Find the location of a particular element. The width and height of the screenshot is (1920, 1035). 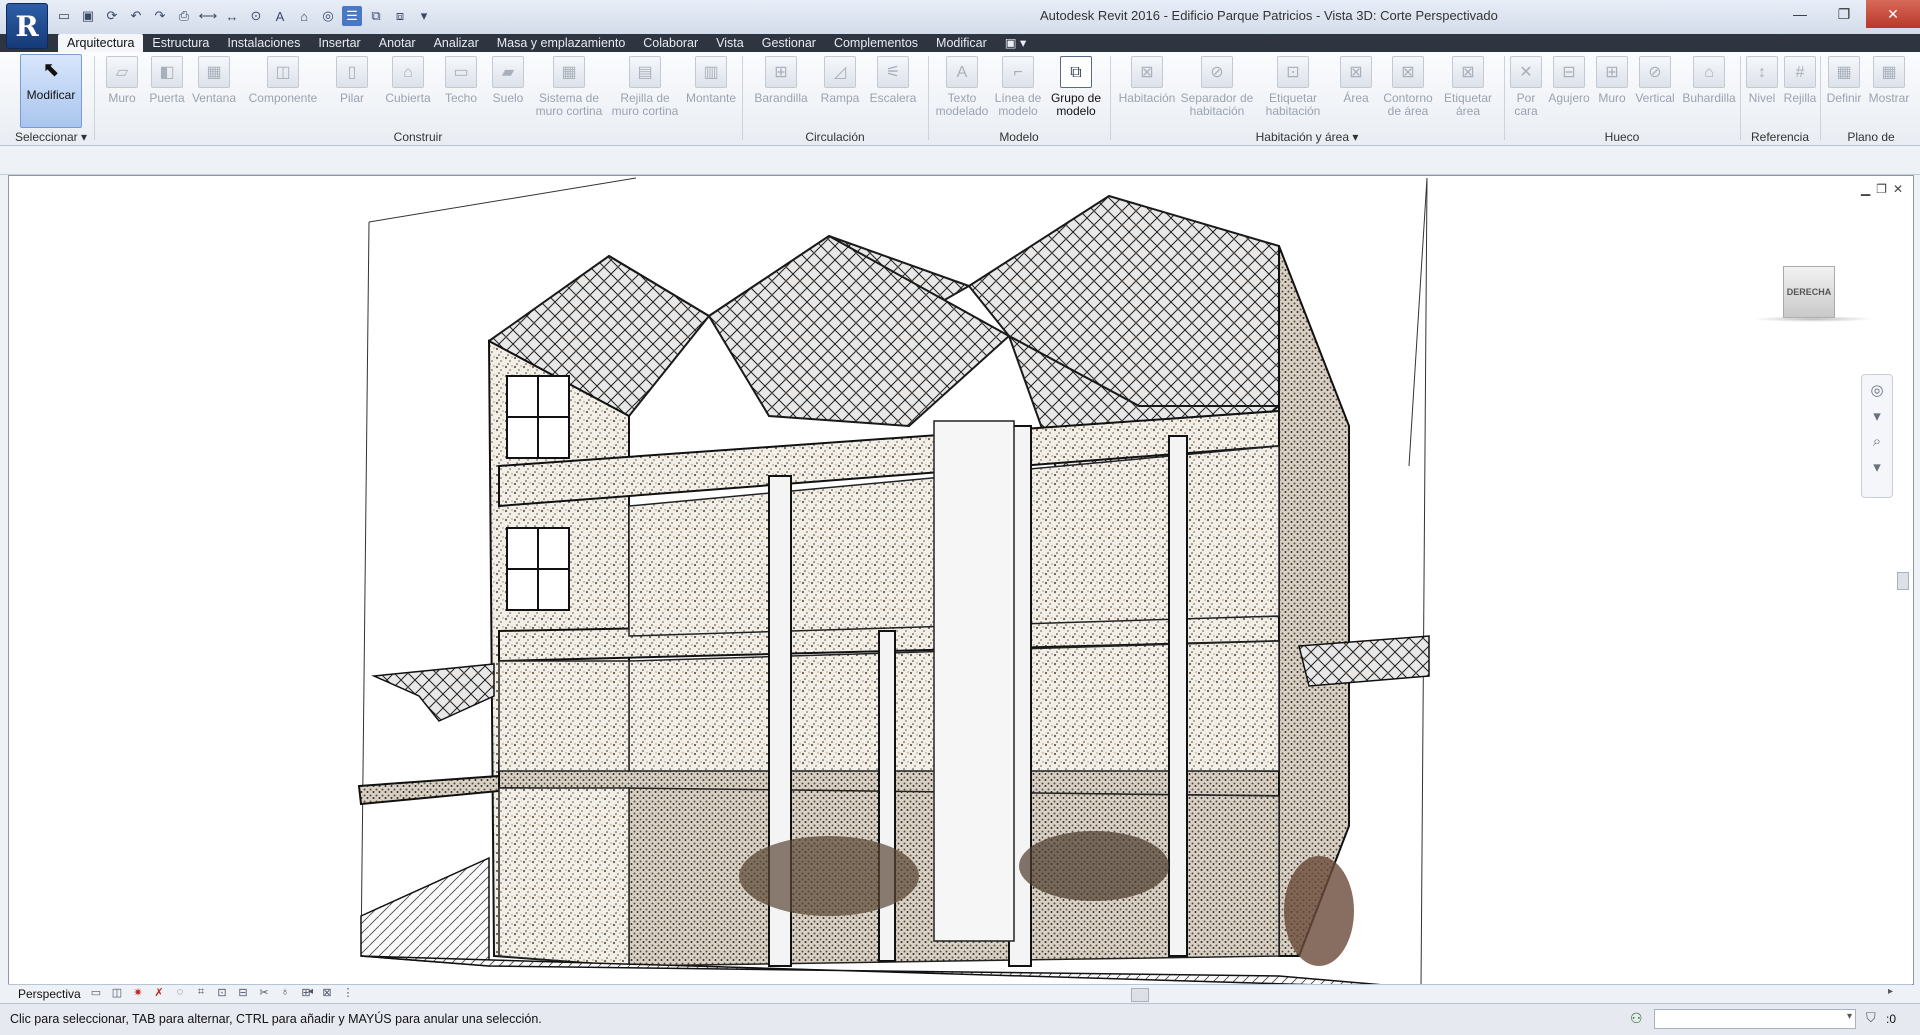

column-button: ▯ Pilar is located at coordinates (352, 92).